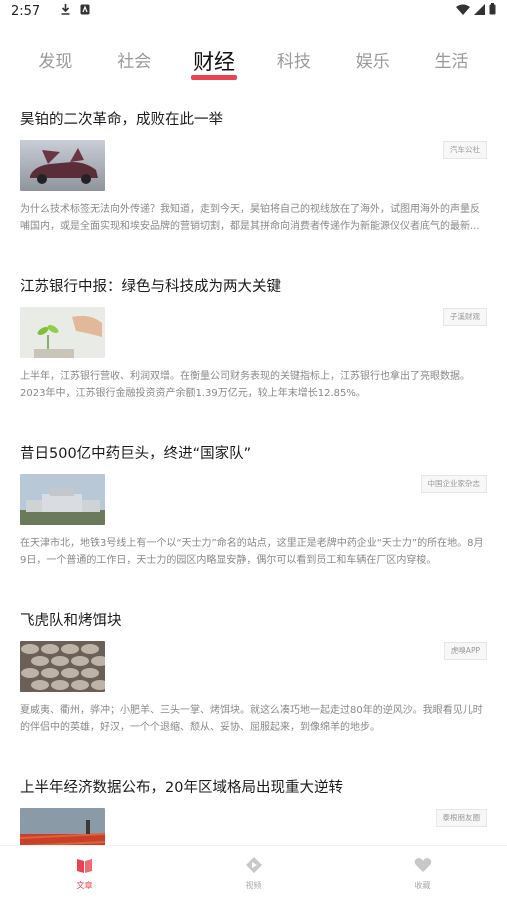 The image size is (507, 901). I want to click on tab-label: 生活, so click(451, 62).